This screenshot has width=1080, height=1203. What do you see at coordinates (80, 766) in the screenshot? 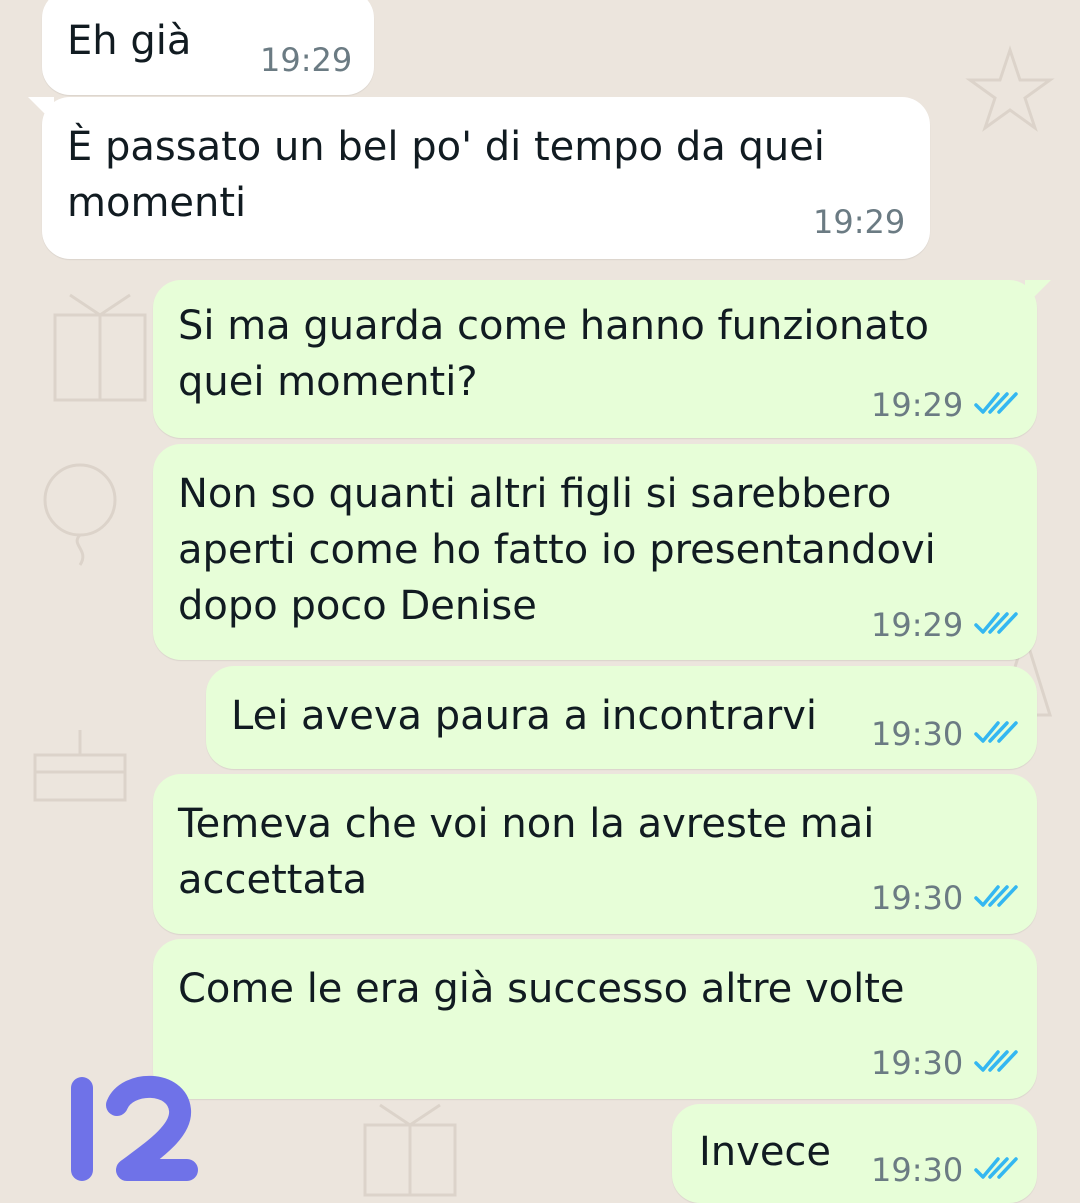
I see `cake-doodle-icon` at bounding box center [80, 766].